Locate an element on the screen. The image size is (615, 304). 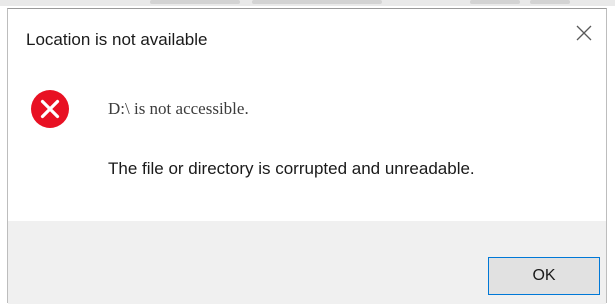
error-icon is located at coordinates (50, 109).